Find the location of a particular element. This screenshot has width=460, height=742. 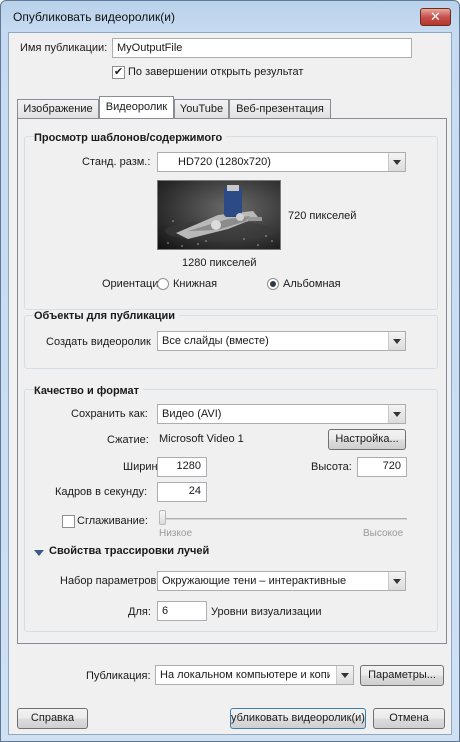

close-button: ✕ is located at coordinates (435, 17).